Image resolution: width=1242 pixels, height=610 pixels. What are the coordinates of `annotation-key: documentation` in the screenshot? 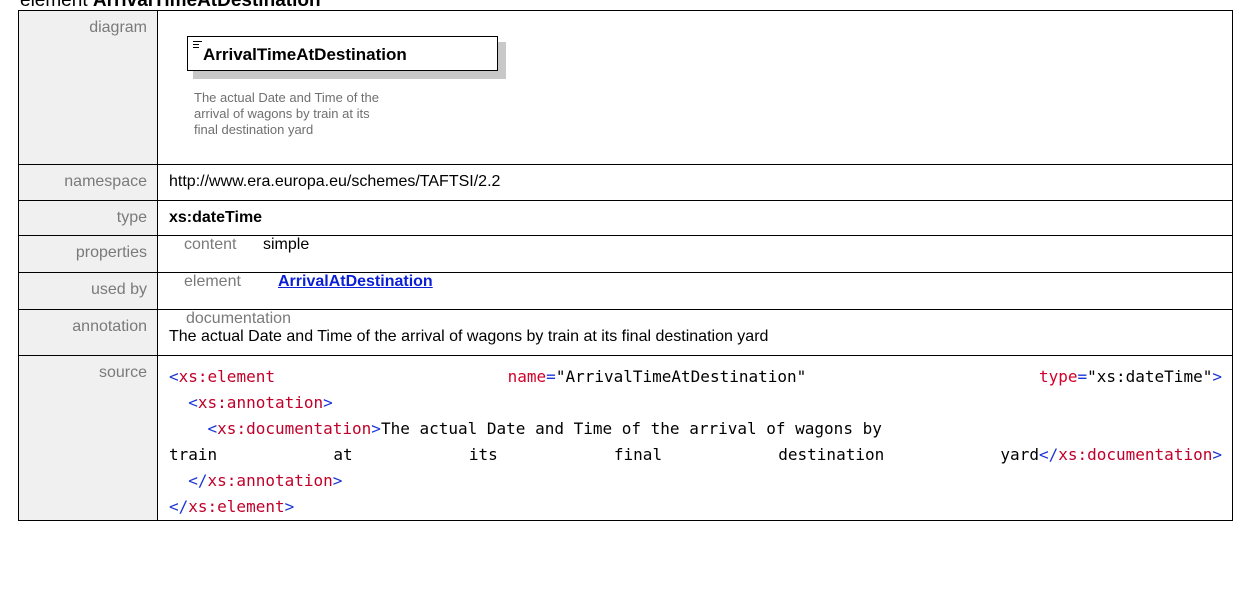 It's located at (238, 318).